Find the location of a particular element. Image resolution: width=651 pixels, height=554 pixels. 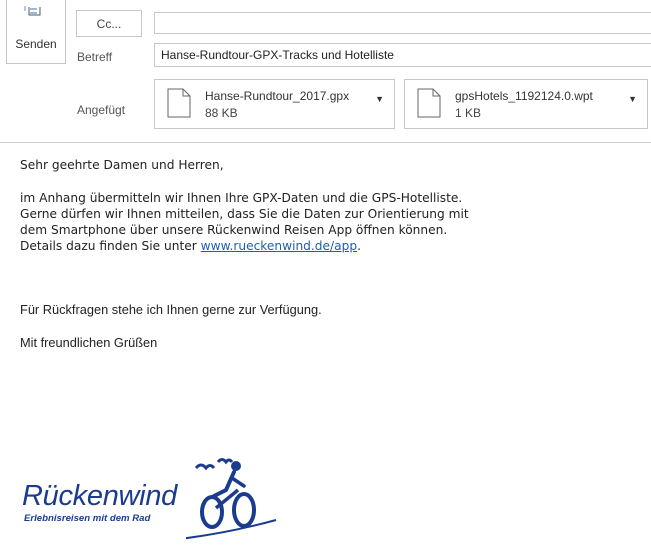

details-prefix: Details dazu finden Sie unter is located at coordinates (110, 246).